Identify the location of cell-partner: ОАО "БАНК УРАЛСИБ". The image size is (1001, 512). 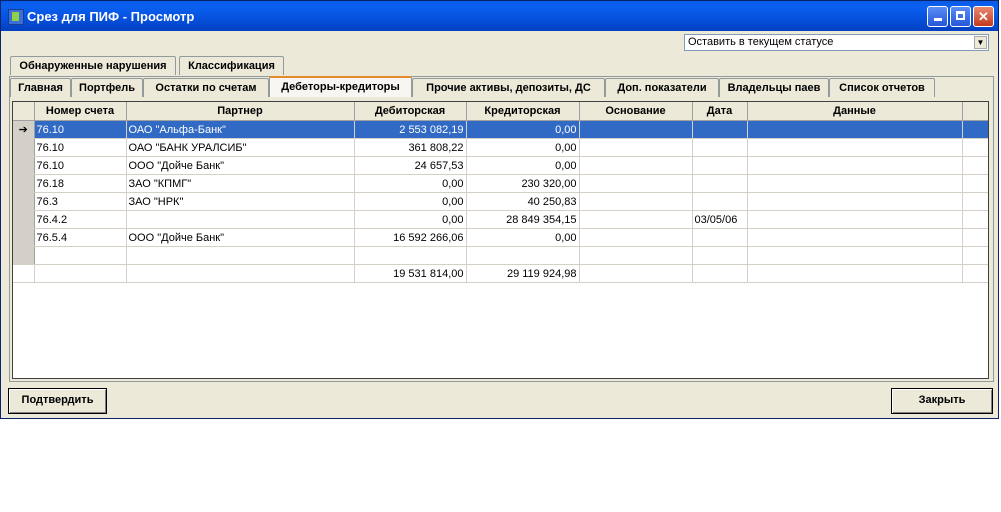
(240, 147).